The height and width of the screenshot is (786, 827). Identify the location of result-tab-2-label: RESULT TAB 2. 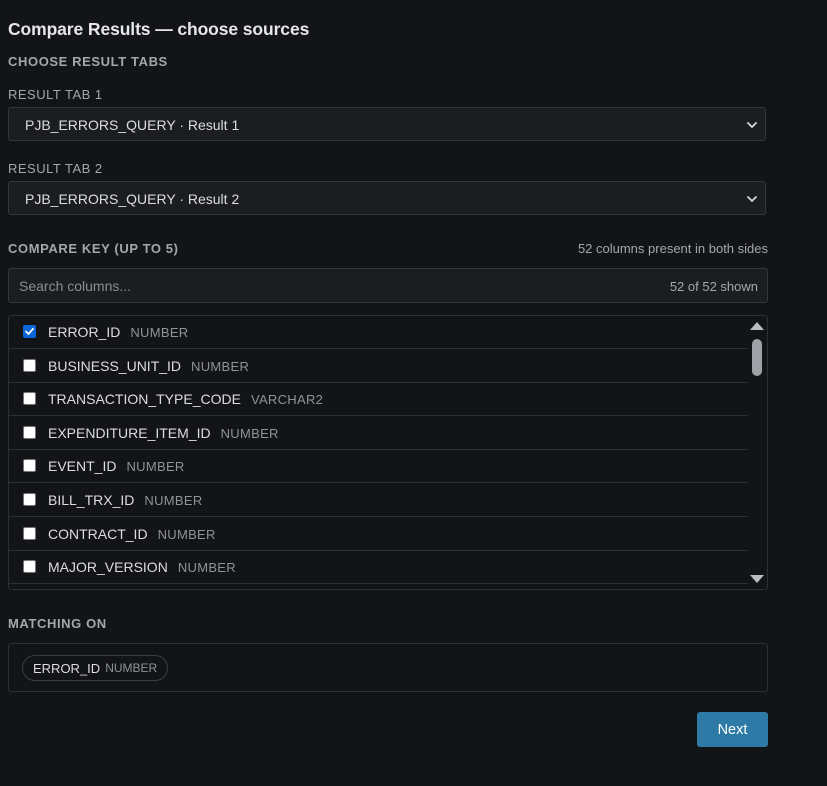
(55, 168).